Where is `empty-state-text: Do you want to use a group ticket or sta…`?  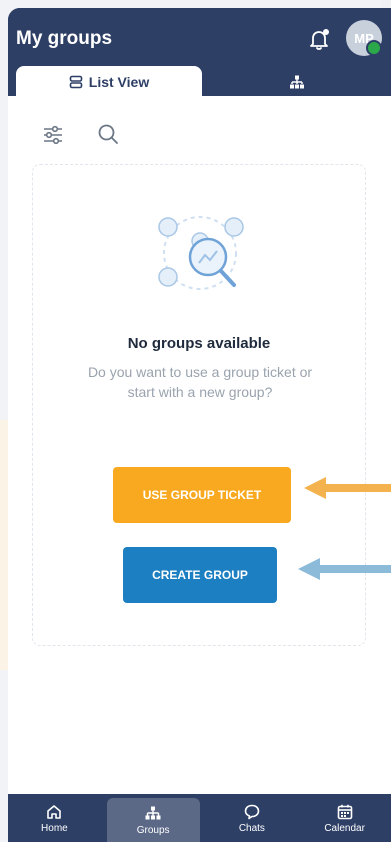
empty-state-text: Do you want to use a group ticket or sta… is located at coordinates (200, 382).